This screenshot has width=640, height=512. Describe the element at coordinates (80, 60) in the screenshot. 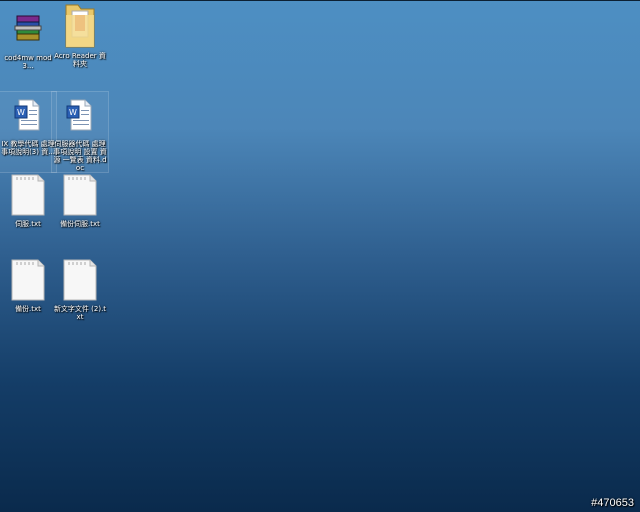

I see `desktop-icon-label: Acro Reader 資料夾` at that location.